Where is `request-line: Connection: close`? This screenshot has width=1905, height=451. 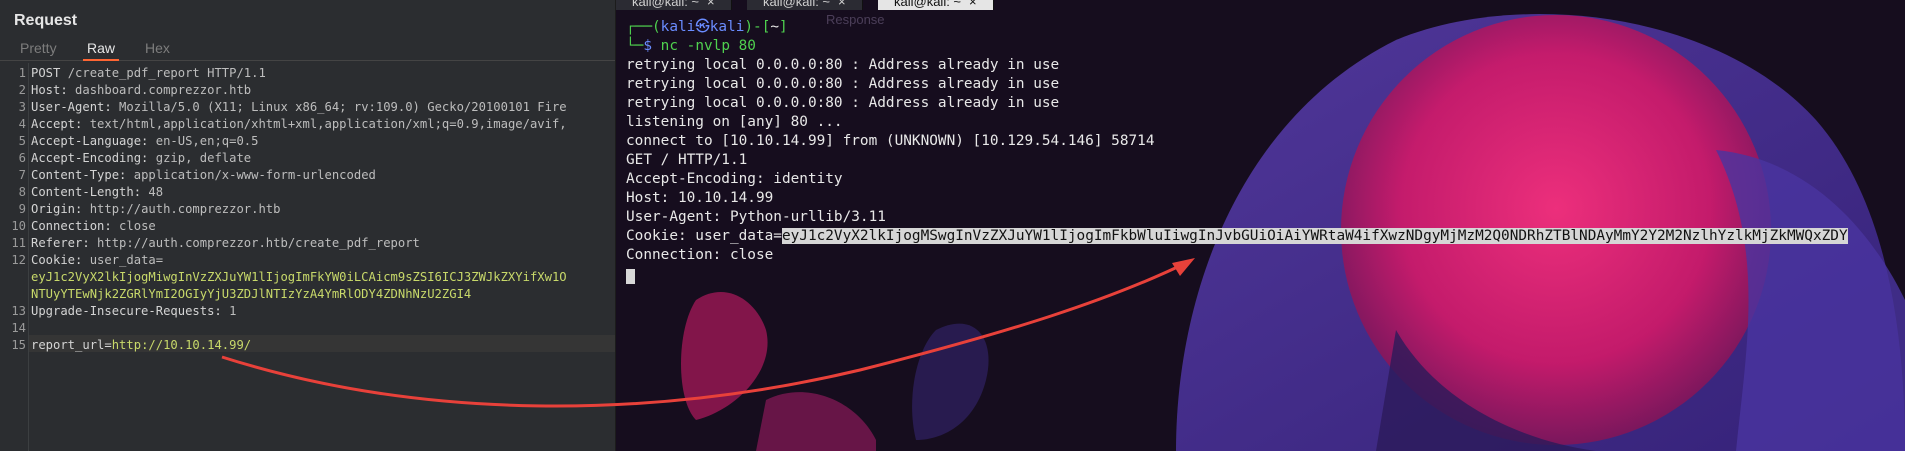
request-line: Connection: close is located at coordinates (323, 226).